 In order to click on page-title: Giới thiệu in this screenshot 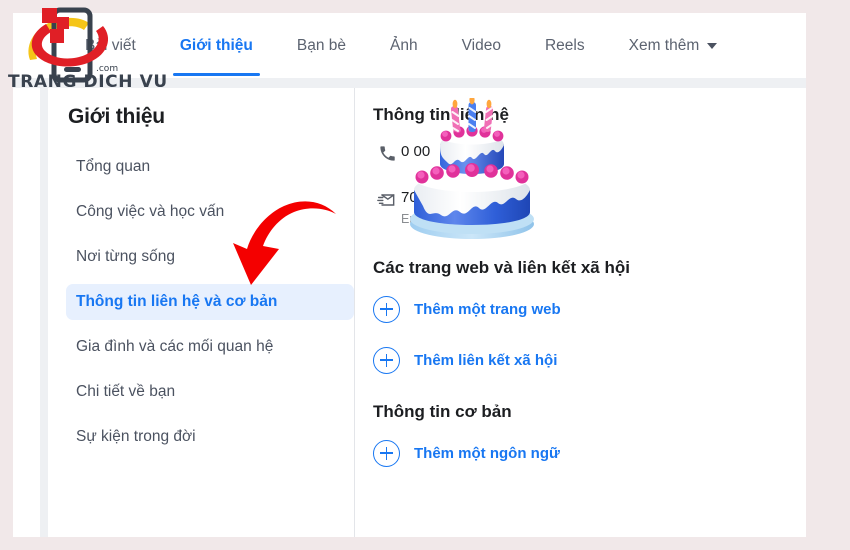, I will do `click(116, 116)`.